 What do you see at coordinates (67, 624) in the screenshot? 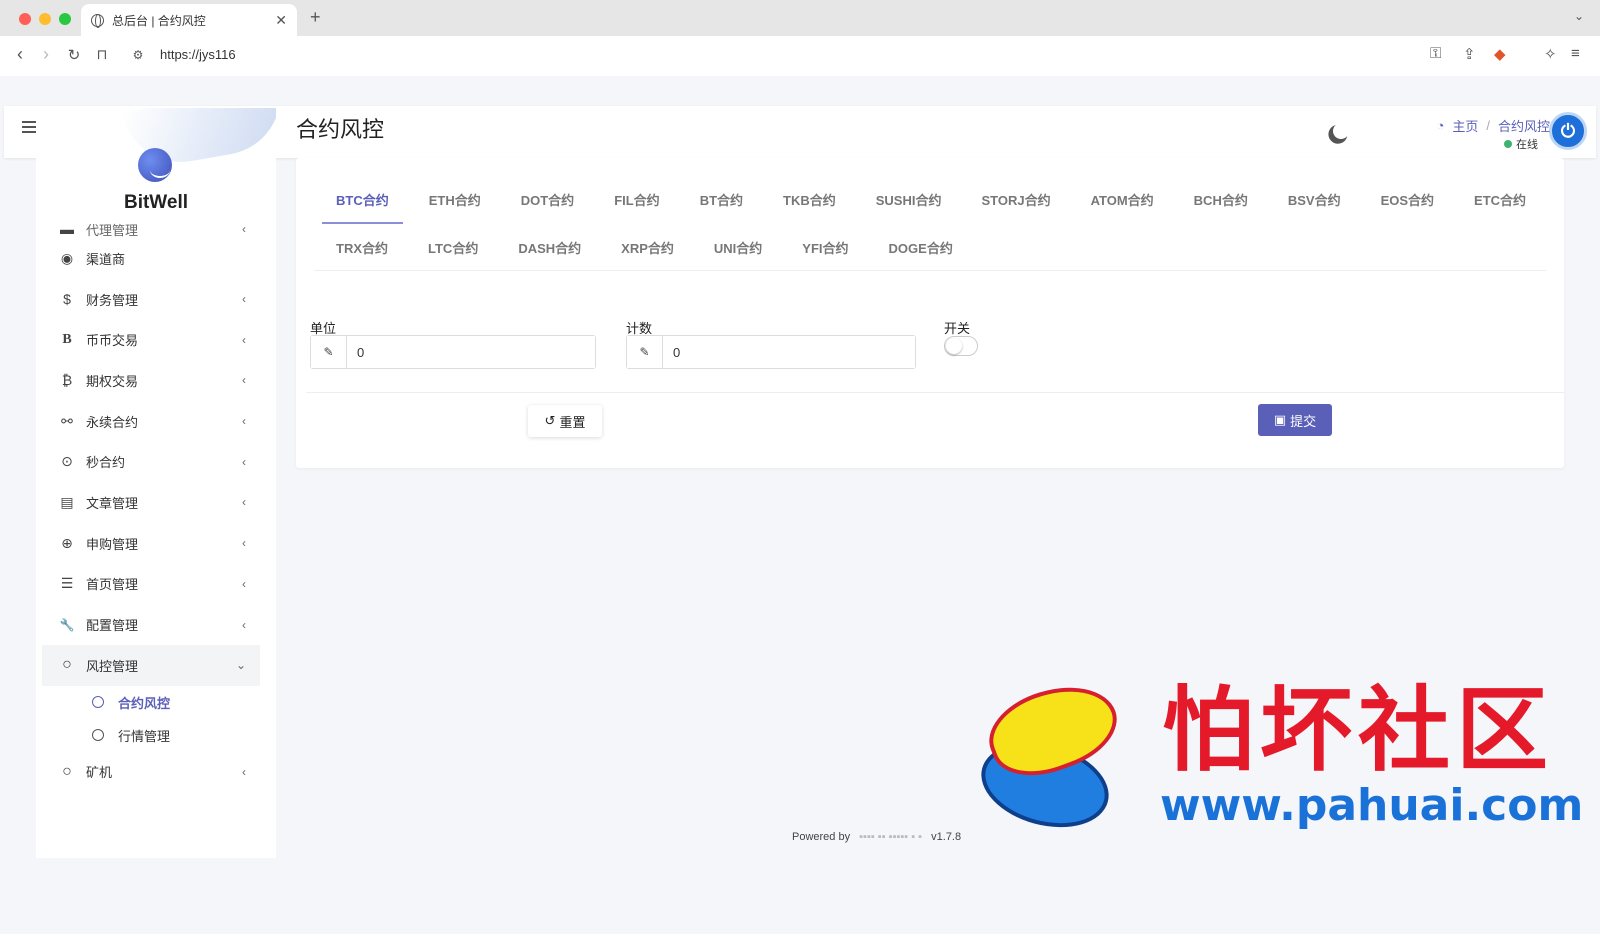
I see `wrench-icon: 🔧` at bounding box center [67, 624].